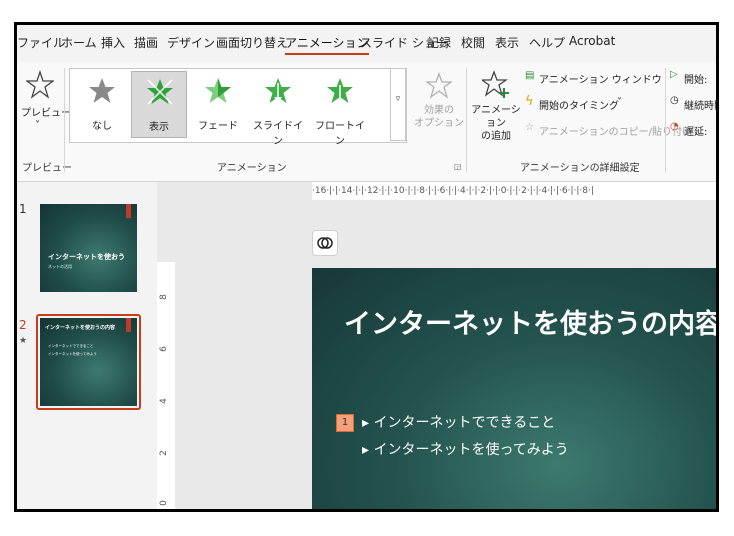 The width and height of the screenshot is (734, 536). Describe the element at coordinates (340, 134) in the screenshot. I see `gallery-item-label: フロートイン` at that location.